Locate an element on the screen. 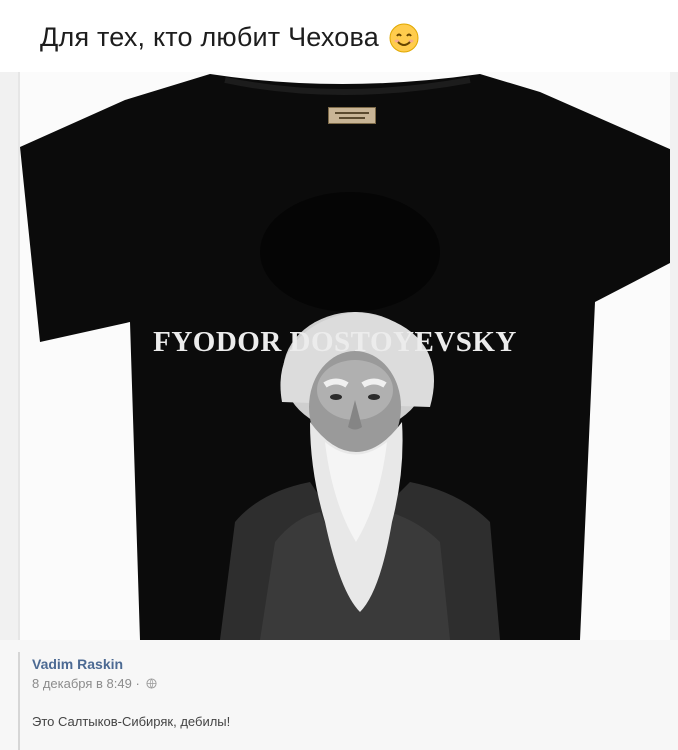 Image resolution: width=678 pixels, height=750 pixels. comment-quote-bar is located at coordinates (19, 701).